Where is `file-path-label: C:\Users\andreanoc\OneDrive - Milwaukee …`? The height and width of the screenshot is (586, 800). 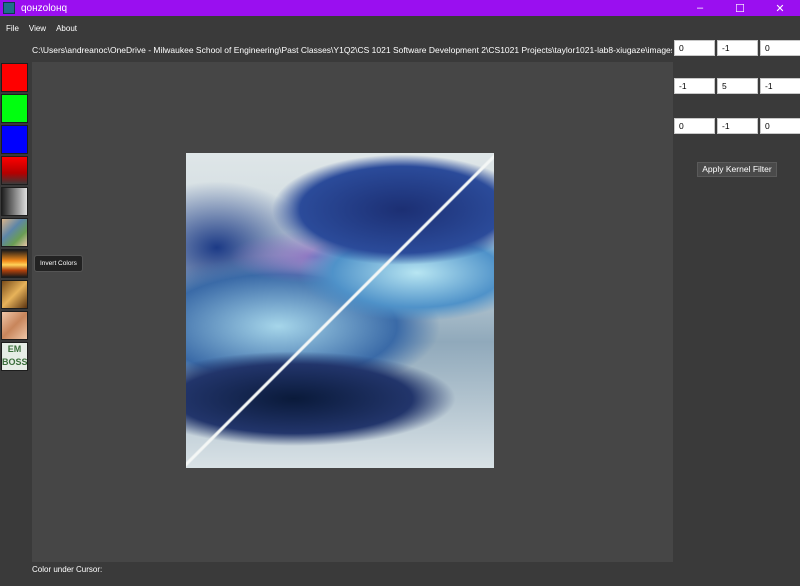 file-path-label: C:\Users\andreanoc\OneDrive - Milwaukee … is located at coordinates (352, 50).